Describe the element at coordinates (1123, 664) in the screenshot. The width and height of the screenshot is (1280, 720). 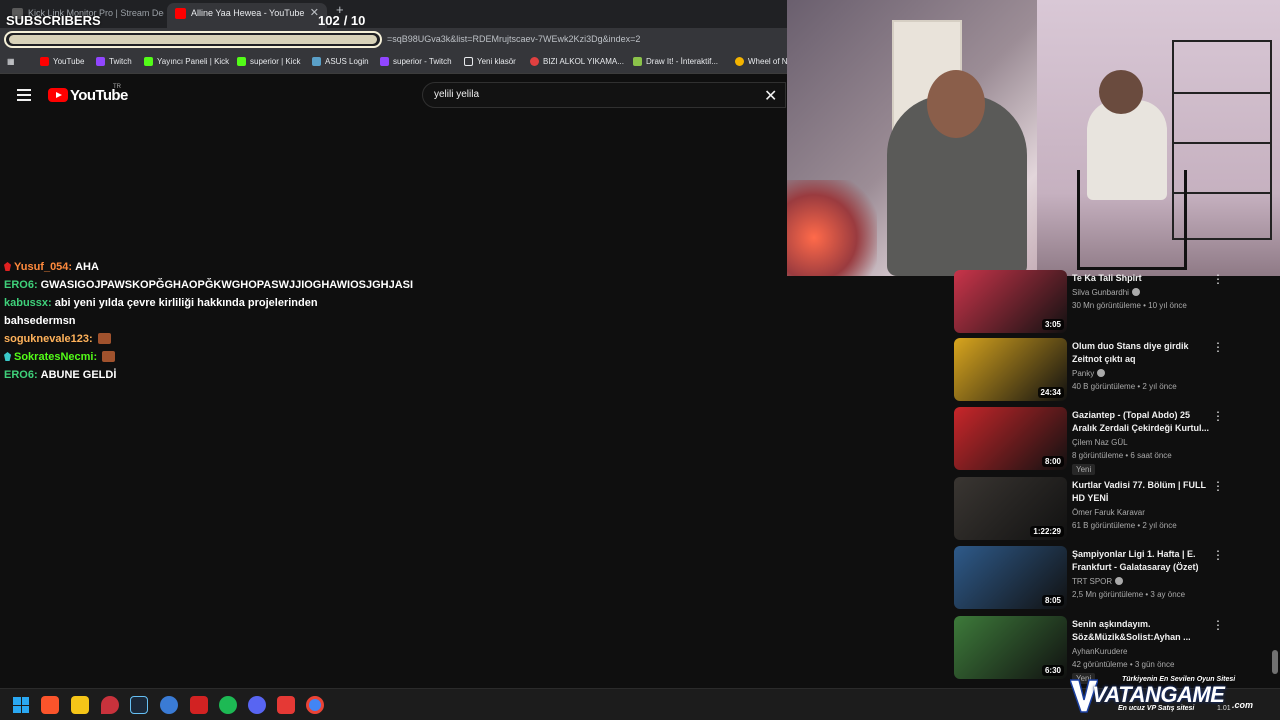
I see `video-meta: 42 görüntüleme • 3 gün önce` at that location.